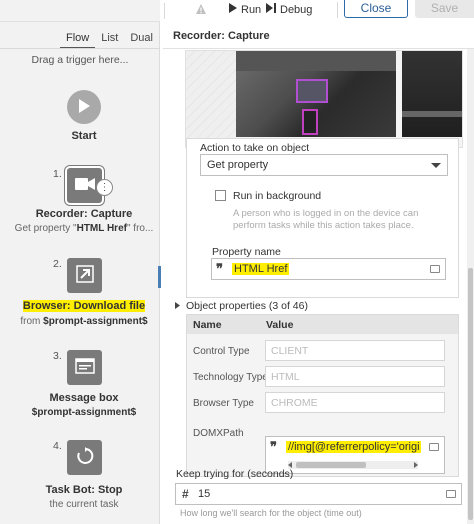 Image resolution: width=474 pixels, height=524 pixels. What do you see at coordinates (220, 195) in the screenshot?
I see `run-in-background-checkbox` at bounding box center [220, 195].